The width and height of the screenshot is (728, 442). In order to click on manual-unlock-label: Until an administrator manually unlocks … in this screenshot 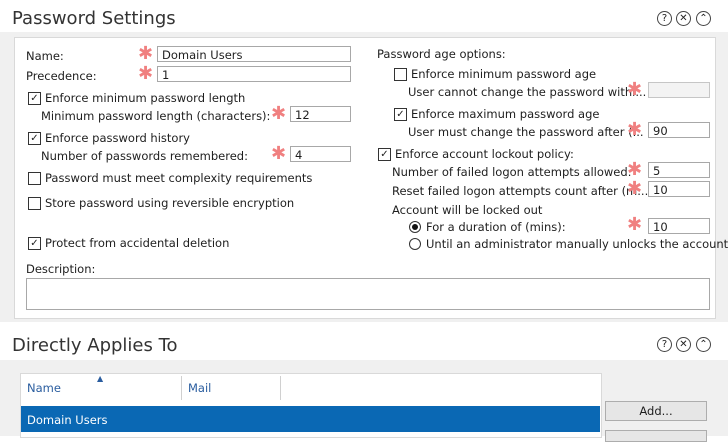, I will do `click(577, 244)`.